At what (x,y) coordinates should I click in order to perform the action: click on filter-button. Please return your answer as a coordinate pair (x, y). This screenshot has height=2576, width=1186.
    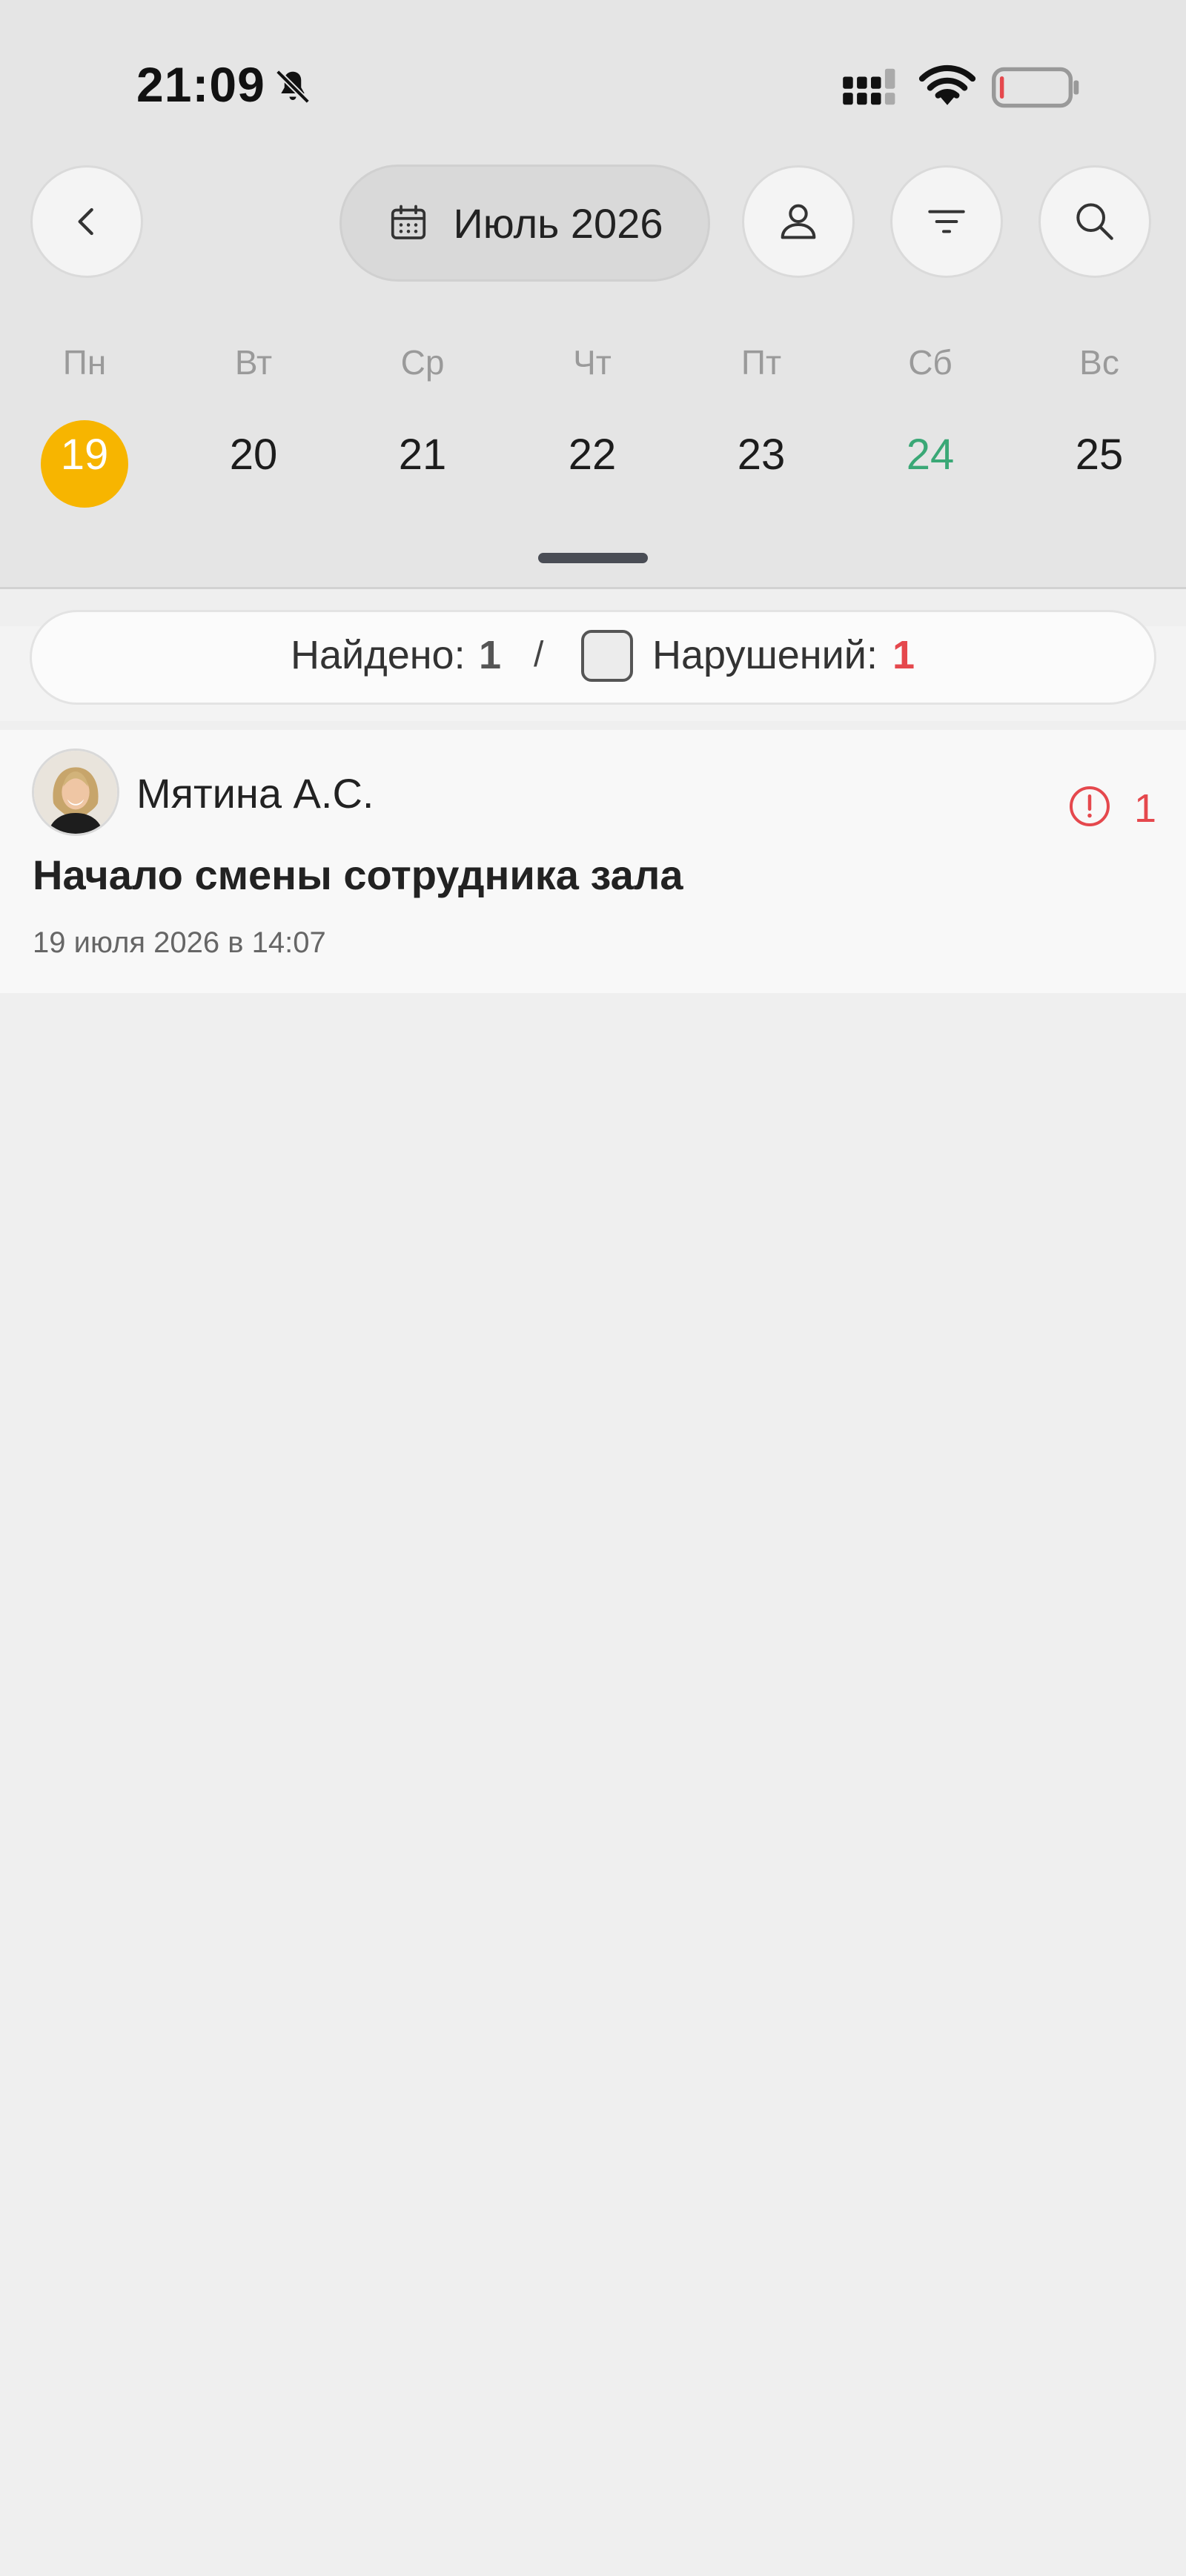
    Looking at the image, I should click on (946, 221).